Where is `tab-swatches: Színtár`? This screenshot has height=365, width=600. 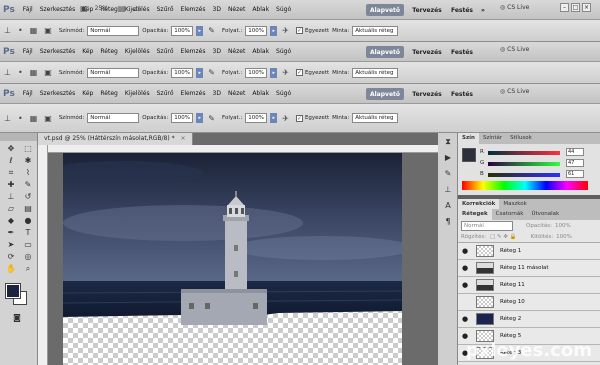 tab-swatches: Színtár is located at coordinates (492, 138).